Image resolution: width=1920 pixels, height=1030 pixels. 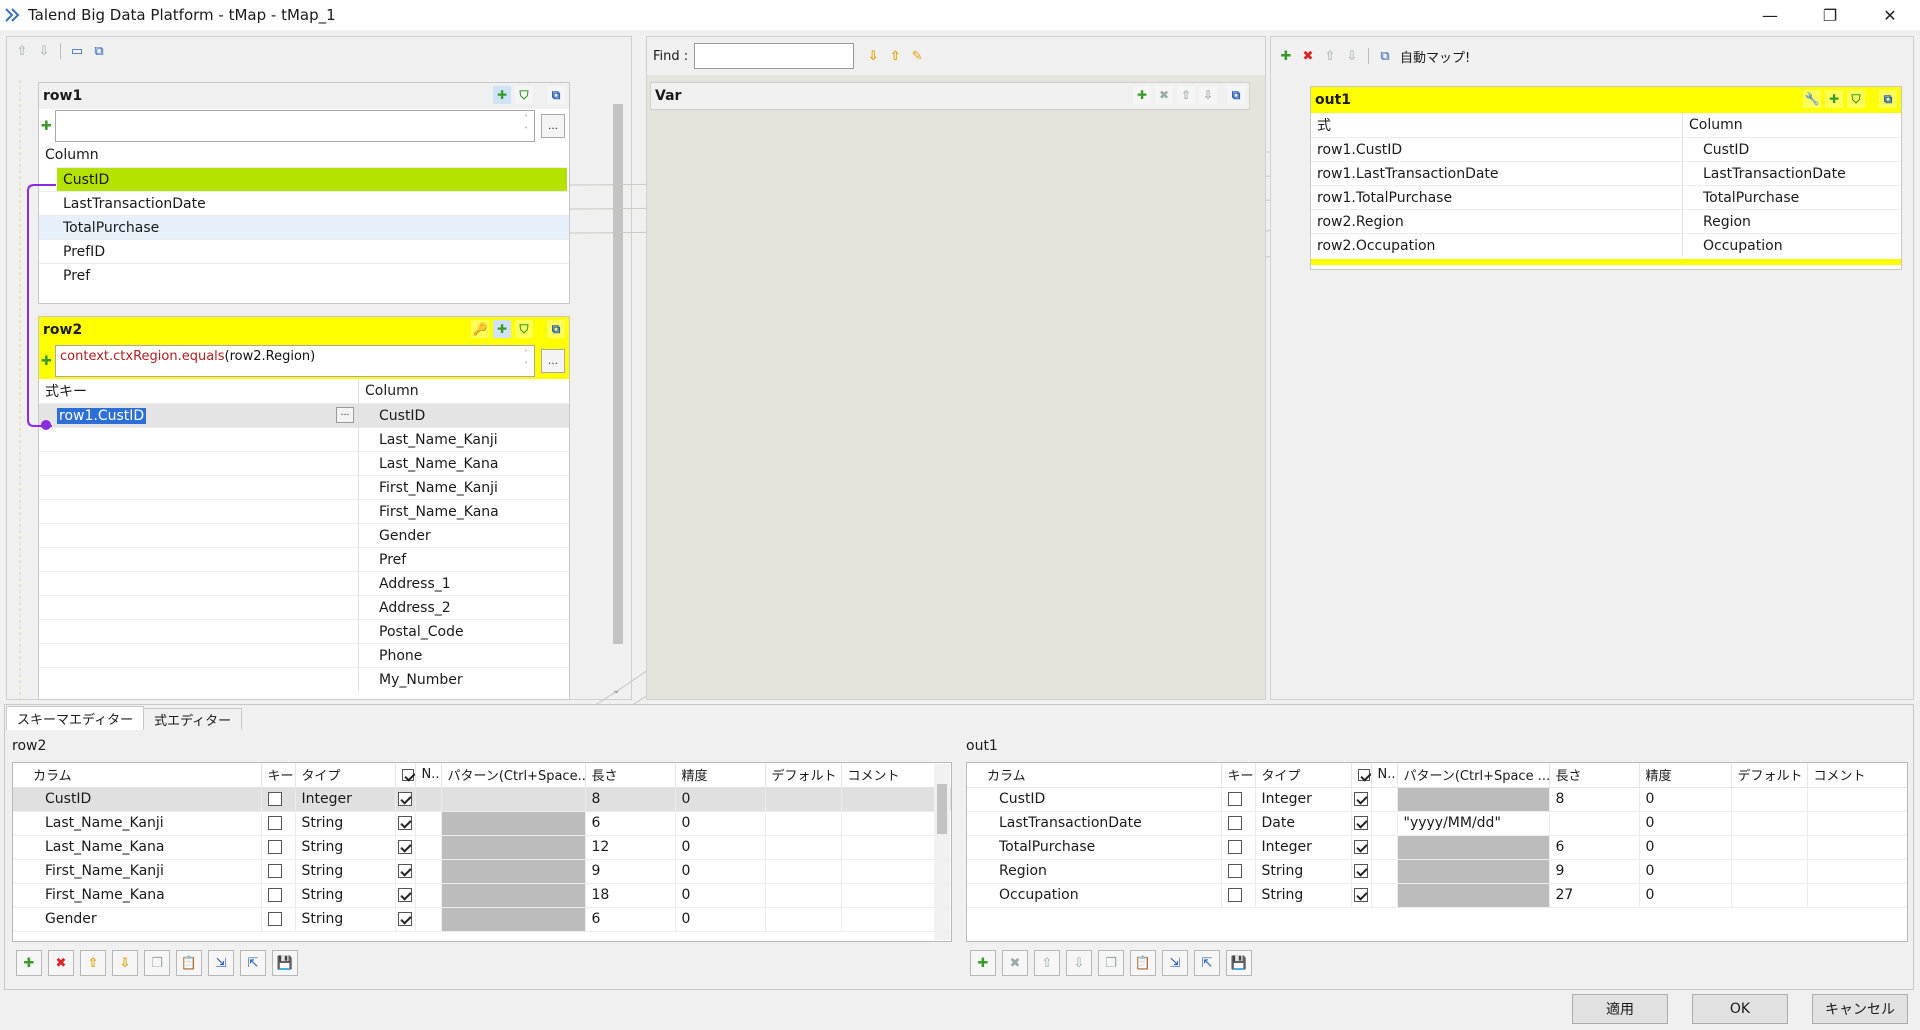 What do you see at coordinates (304, 251) in the screenshot?
I see `row1-column-prefid: PrefID` at bounding box center [304, 251].